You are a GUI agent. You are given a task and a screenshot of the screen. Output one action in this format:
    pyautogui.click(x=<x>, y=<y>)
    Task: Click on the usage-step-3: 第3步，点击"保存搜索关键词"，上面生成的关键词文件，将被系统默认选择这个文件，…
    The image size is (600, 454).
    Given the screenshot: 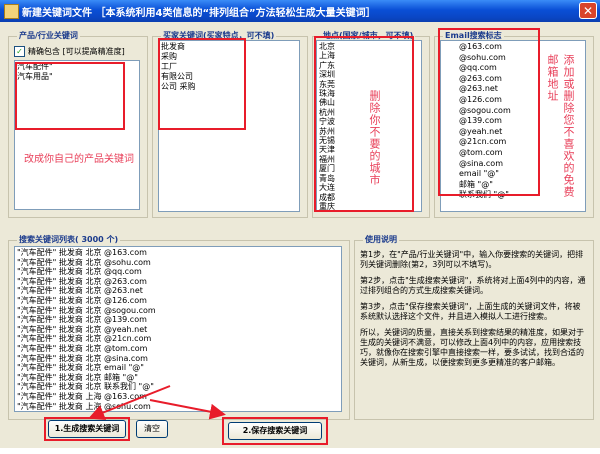 What is the action you would take?
    pyautogui.click(x=470, y=311)
    